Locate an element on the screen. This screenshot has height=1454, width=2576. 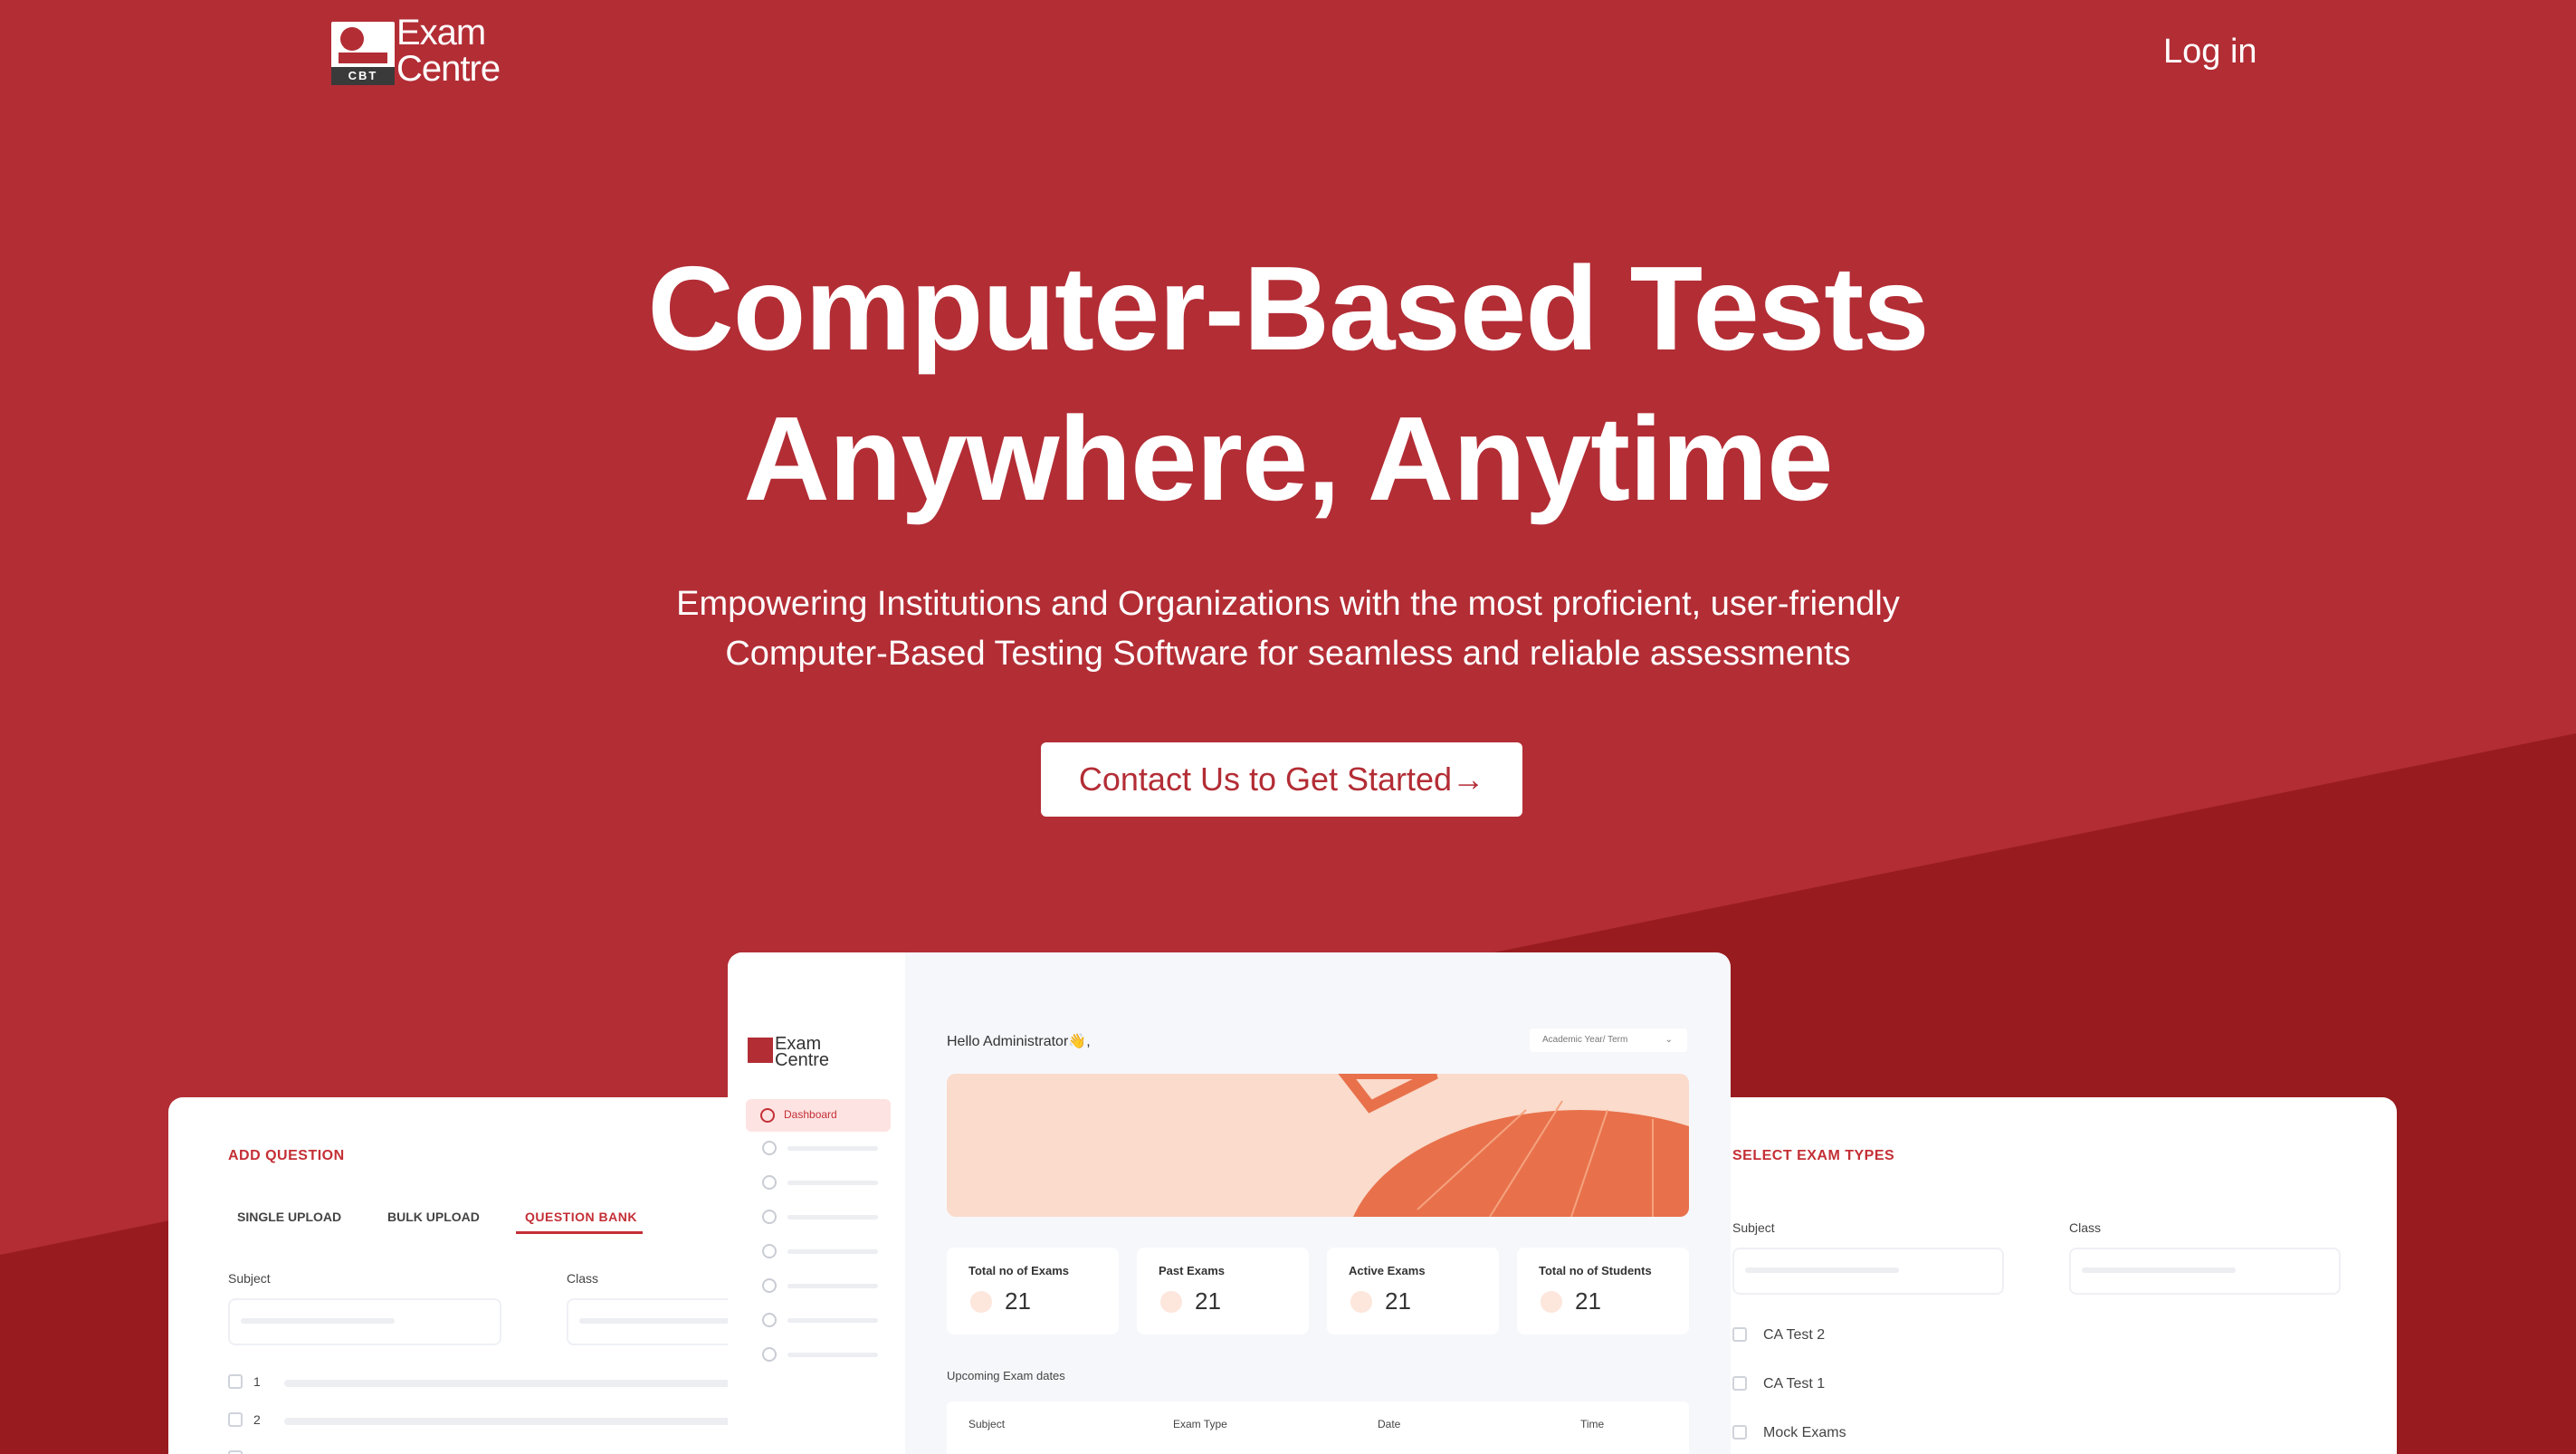
stat-label: Total no of Students is located at coordinates (1596, 1270).